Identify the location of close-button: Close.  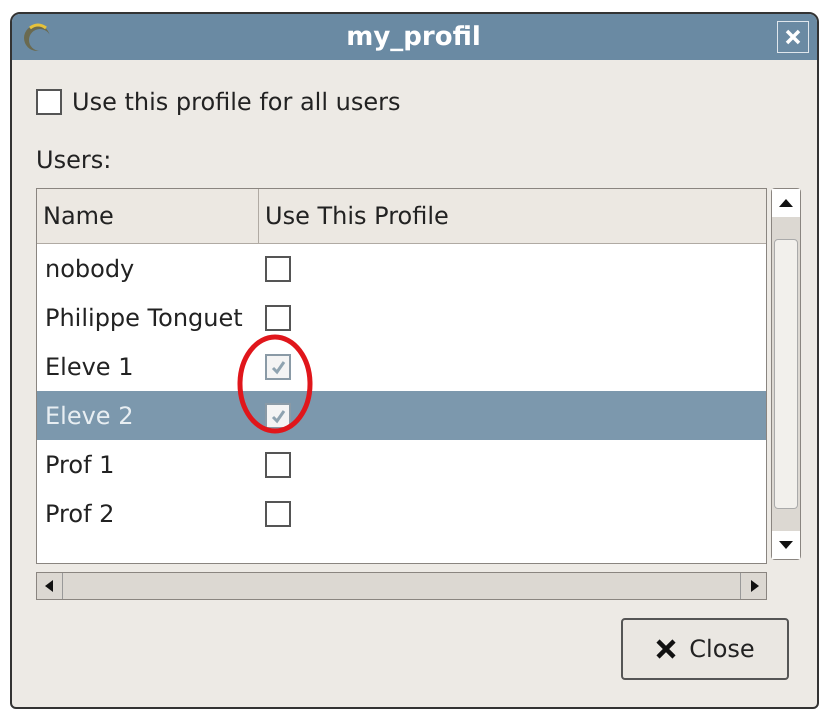
(705, 649).